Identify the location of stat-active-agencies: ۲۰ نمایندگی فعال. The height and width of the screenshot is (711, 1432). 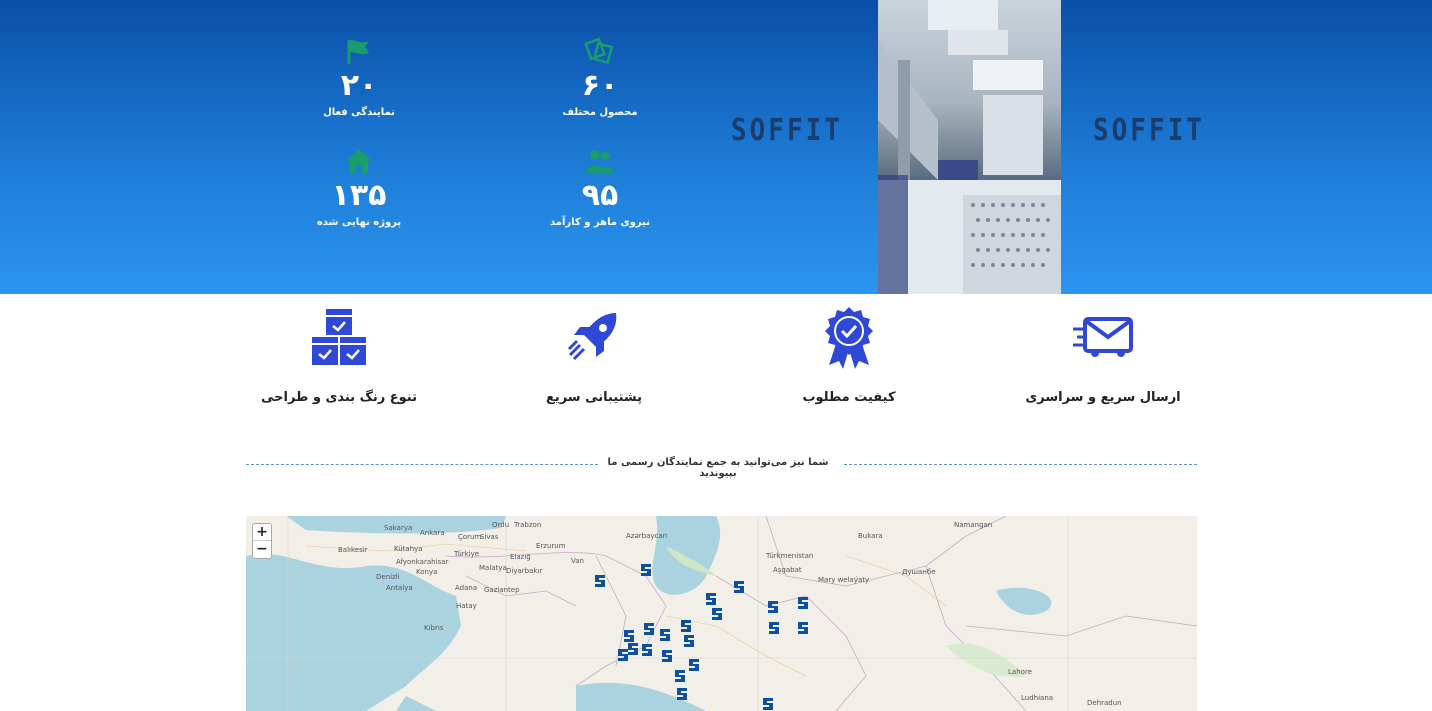
(359, 76).